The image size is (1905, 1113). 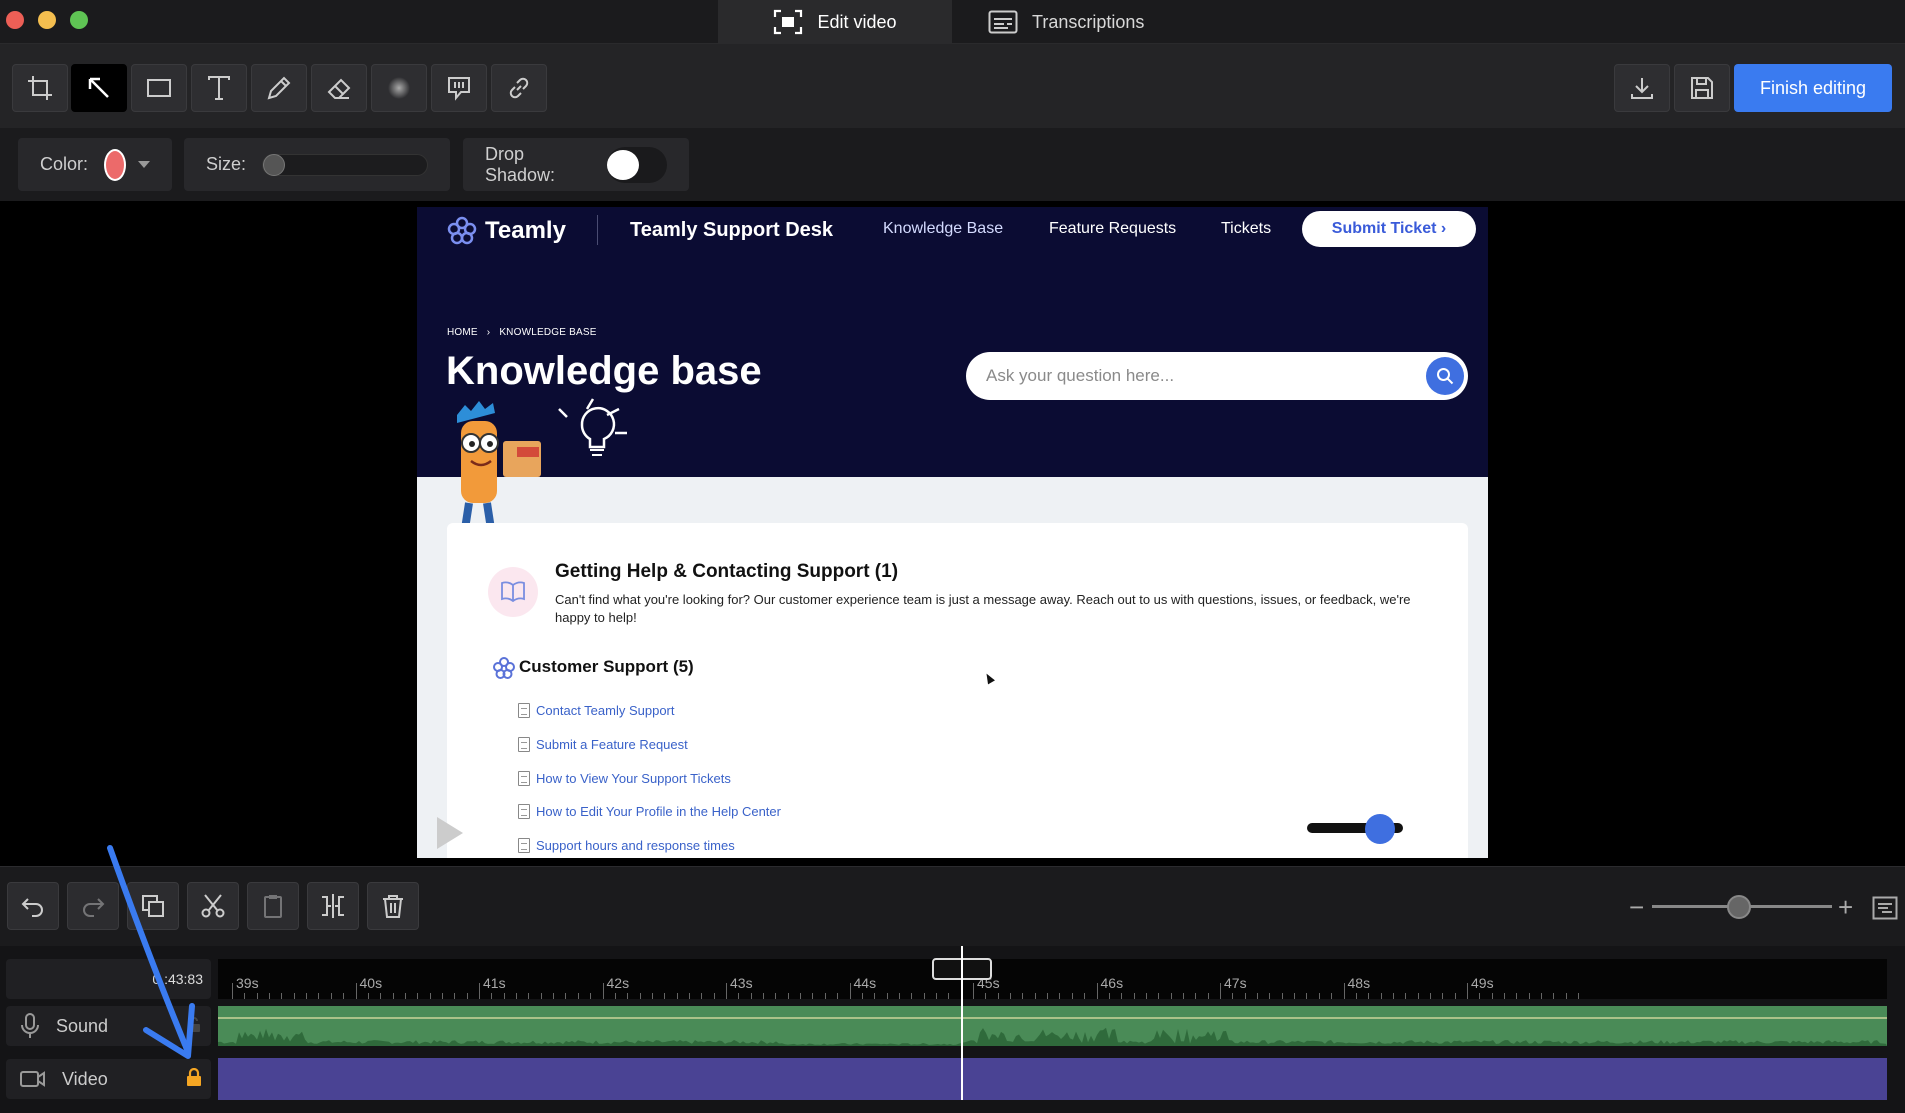 What do you see at coordinates (1052, 1079) in the screenshot?
I see `video-track` at bounding box center [1052, 1079].